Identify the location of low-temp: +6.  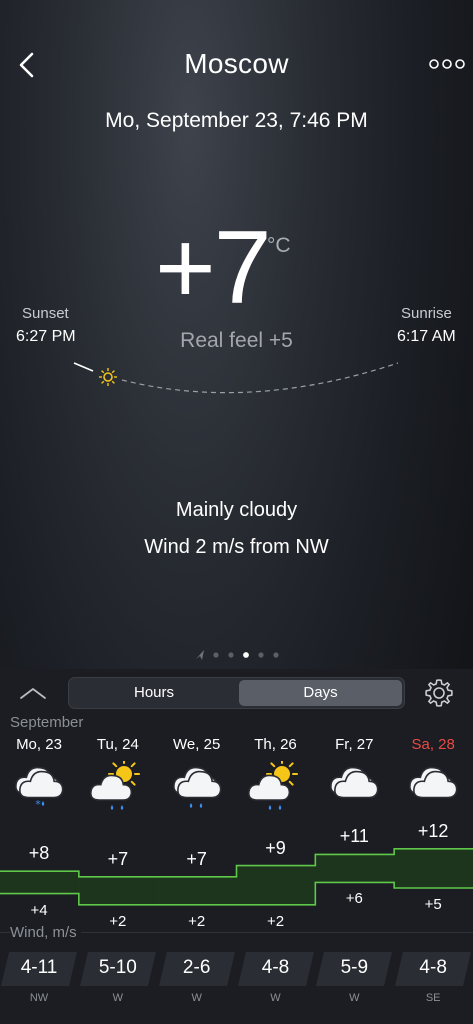
(354, 899).